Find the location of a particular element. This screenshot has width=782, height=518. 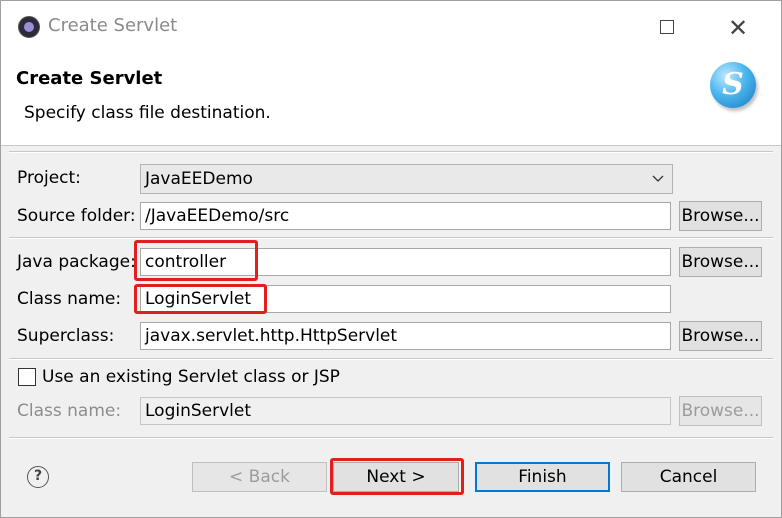

existing-class-name-field: LoginServlet is located at coordinates (405, 411).